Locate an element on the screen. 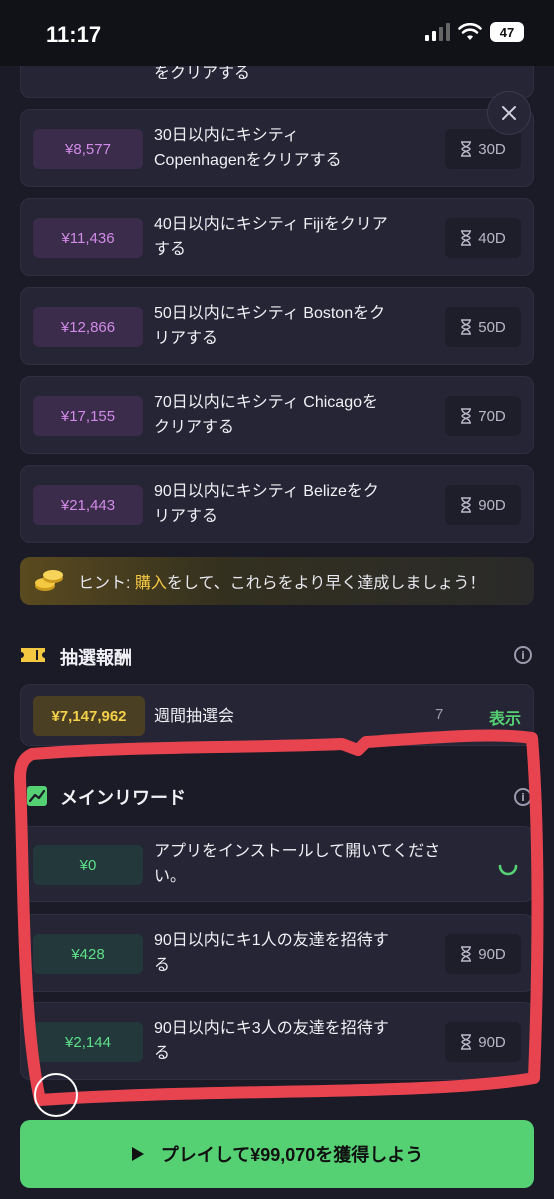 The height and width of the screenshot is (1199, 554). days-remaining: 70D is located at coordinates (483, 416).